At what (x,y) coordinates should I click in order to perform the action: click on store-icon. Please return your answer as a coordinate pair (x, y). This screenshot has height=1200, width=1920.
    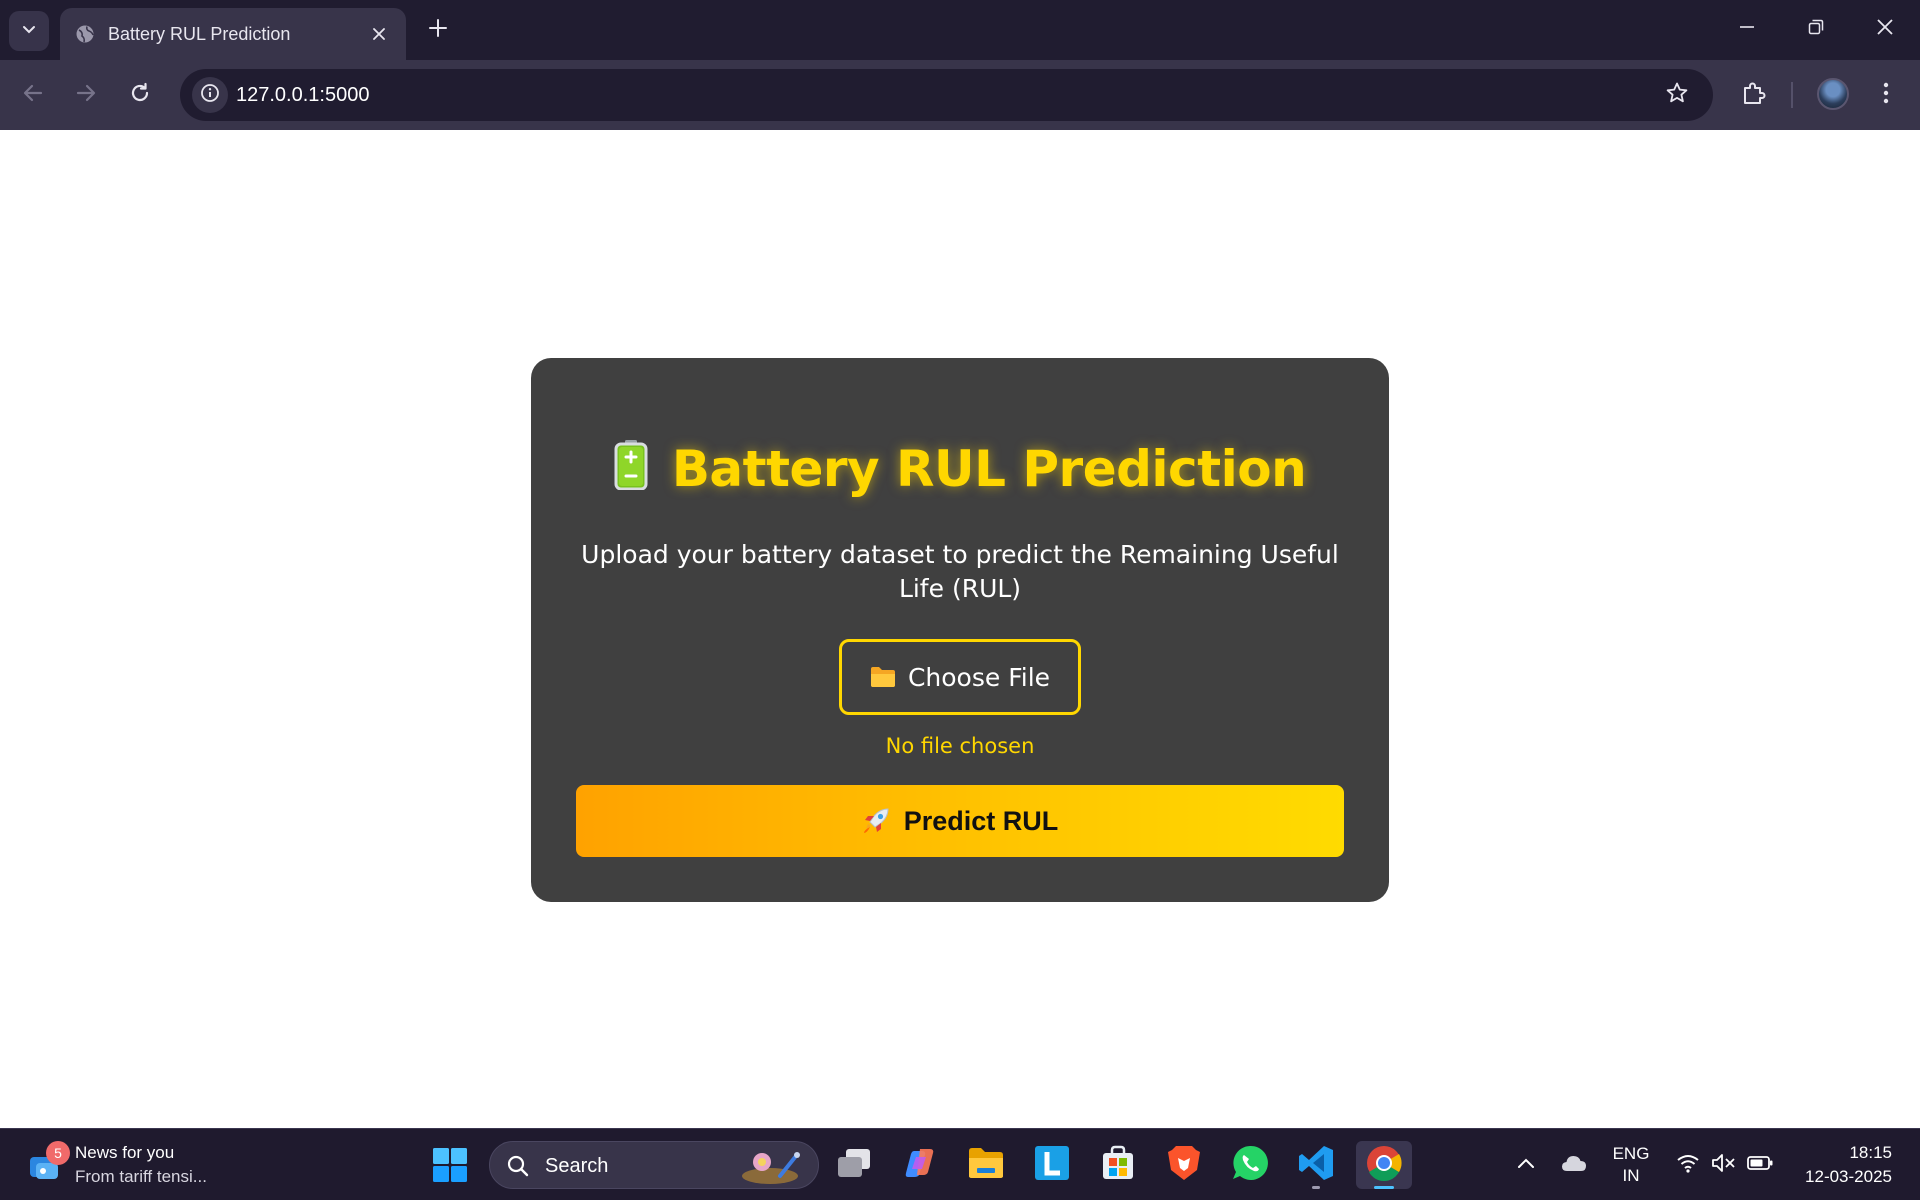
    Looking at the image, I should click on (1118, 1165).